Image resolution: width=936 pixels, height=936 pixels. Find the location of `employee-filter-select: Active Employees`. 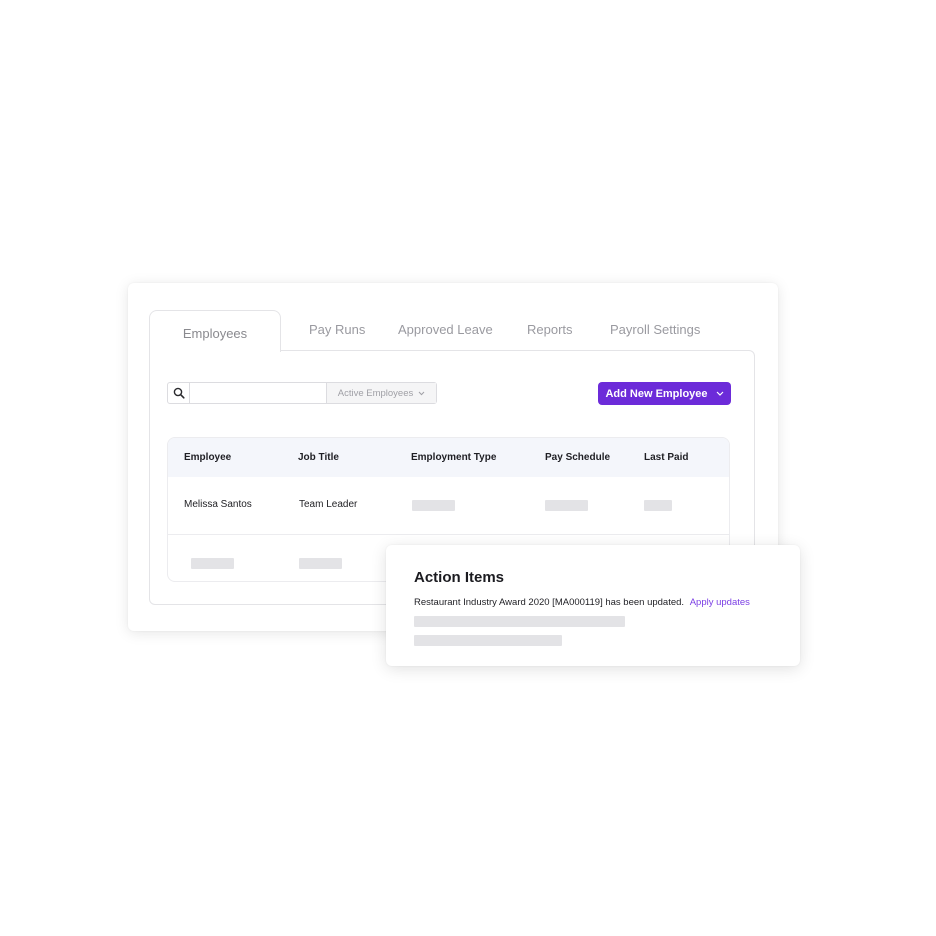

employee-filter-select: Active Employees is located at coordinates (381, 393).